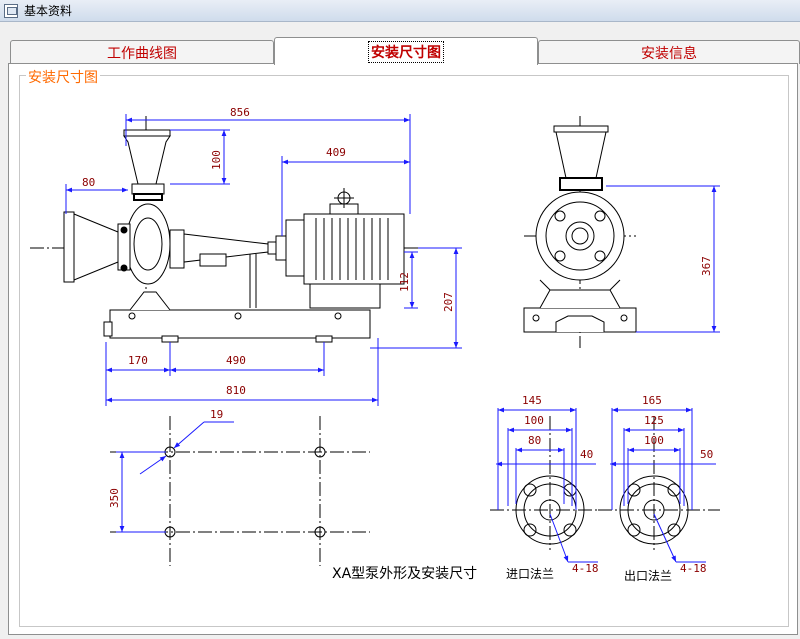 Image resolution: width=800 pixels, height=639 pixels. Describe the element at coordinates (654, 420) in the screenshot. I see `outlet-dim-125: 125` at that location.